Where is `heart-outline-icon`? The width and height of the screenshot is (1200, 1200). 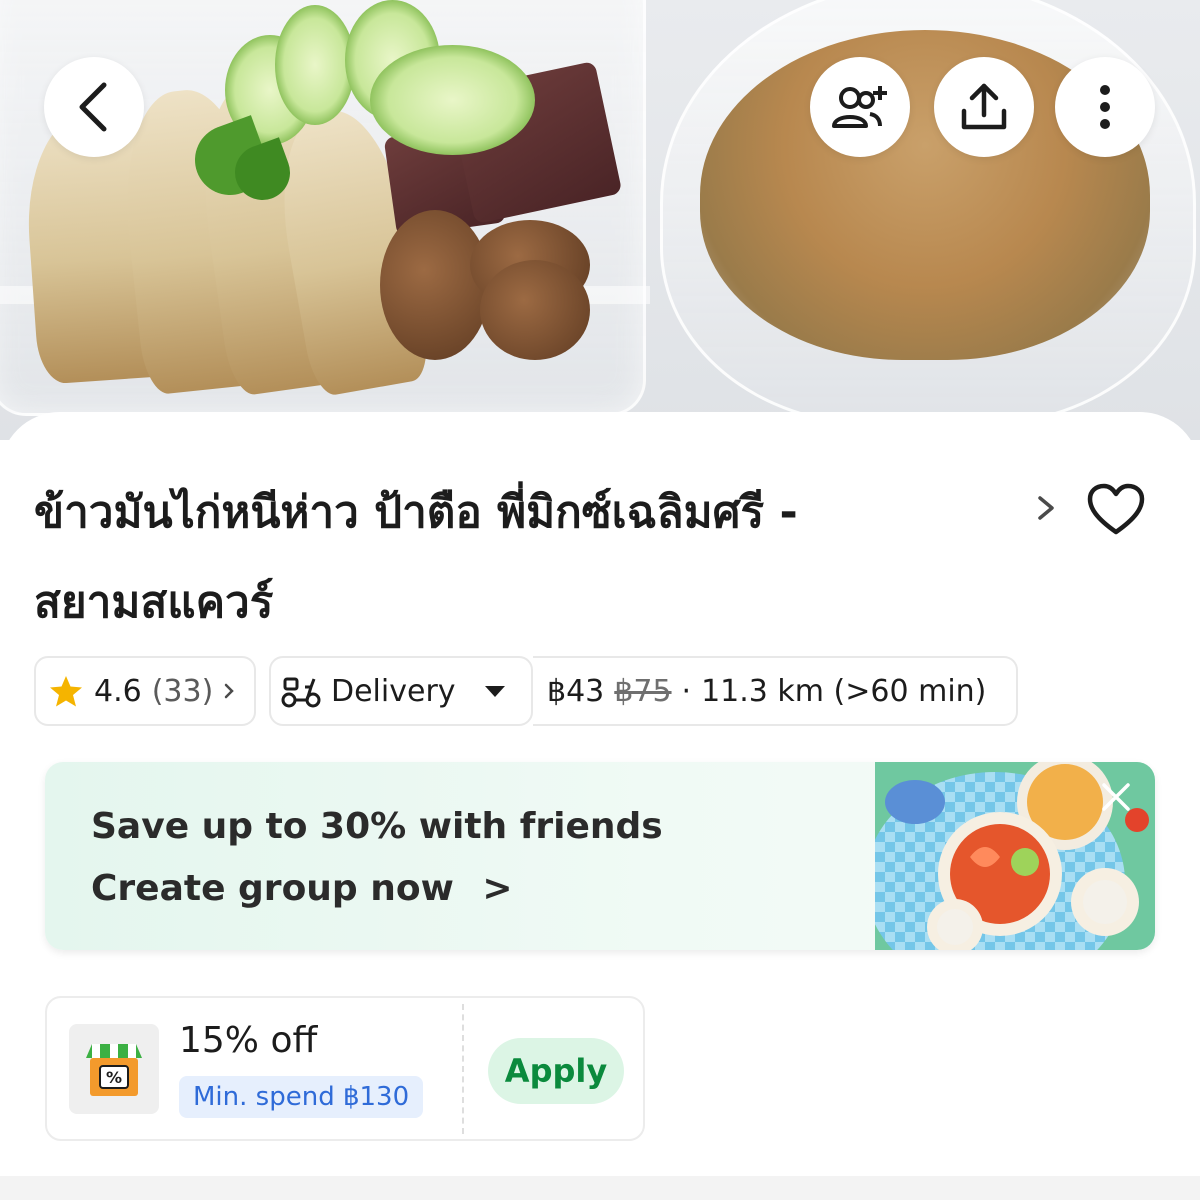 heart-outline-icon is located at coordinates (1116, 509).